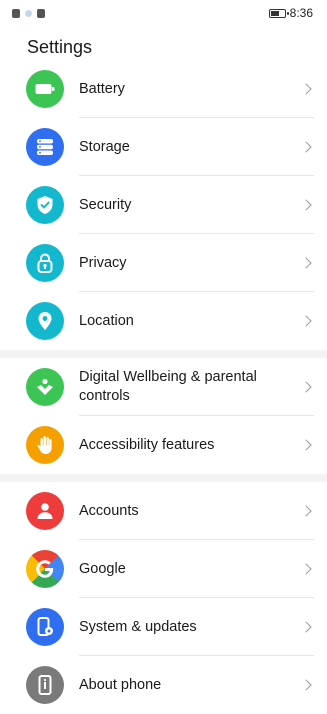 This screenshot has width=327, height=714. Describe the element at coordinates (45, 89) in the screenshot. I see `battery-icon` at that location.